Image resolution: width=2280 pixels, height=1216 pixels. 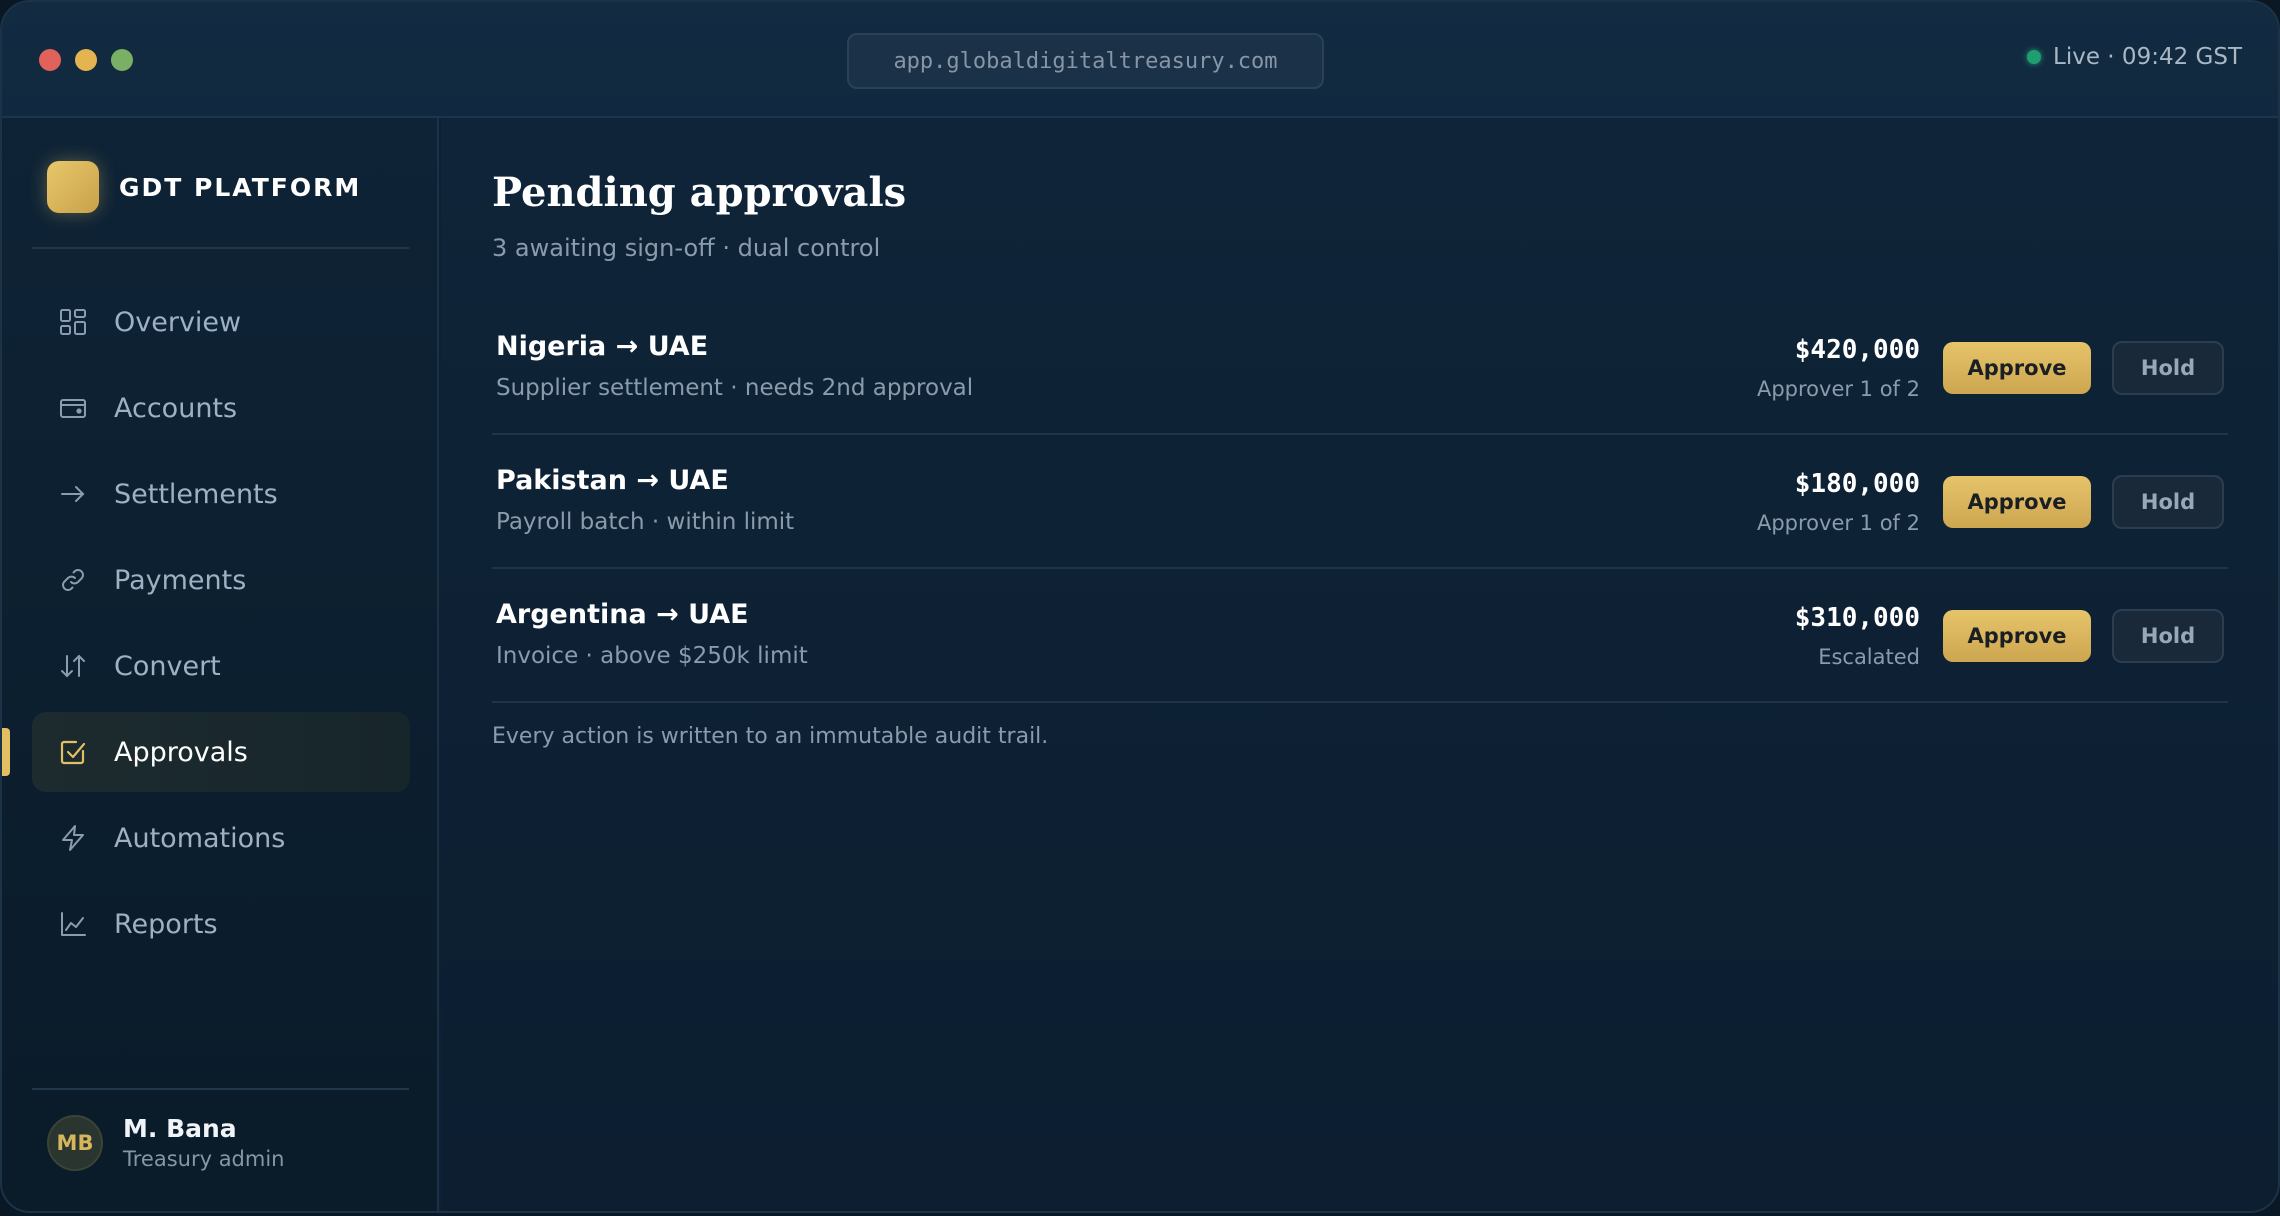 What do you see at coordinates (645, 522) in the screenshot?
I see `approval-description: Payroll batch · within limit` at bounding box center [645, 522].